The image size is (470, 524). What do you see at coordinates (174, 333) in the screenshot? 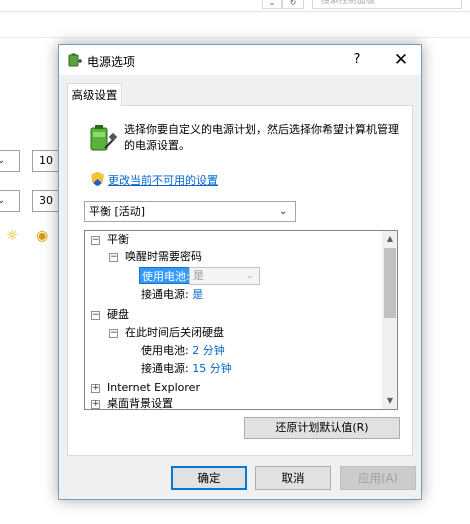
I see `tree-item-disk-off: 在此时间后关闭硬盘` at bounding box center [174, 333].